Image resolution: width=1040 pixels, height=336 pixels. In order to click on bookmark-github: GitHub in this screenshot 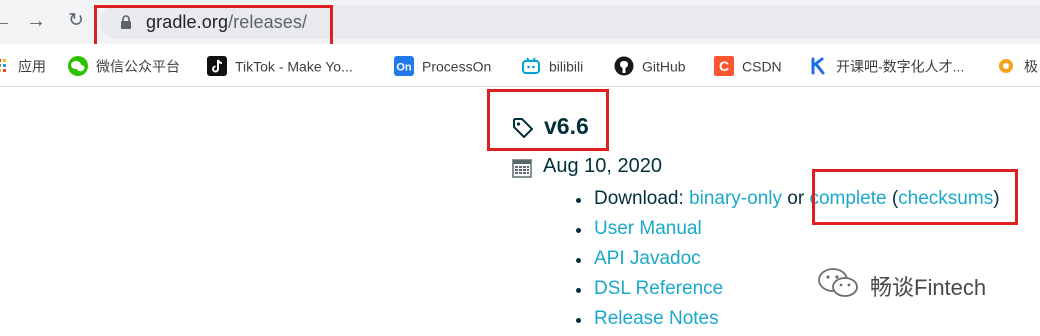, I will do `click(650, 65)`.